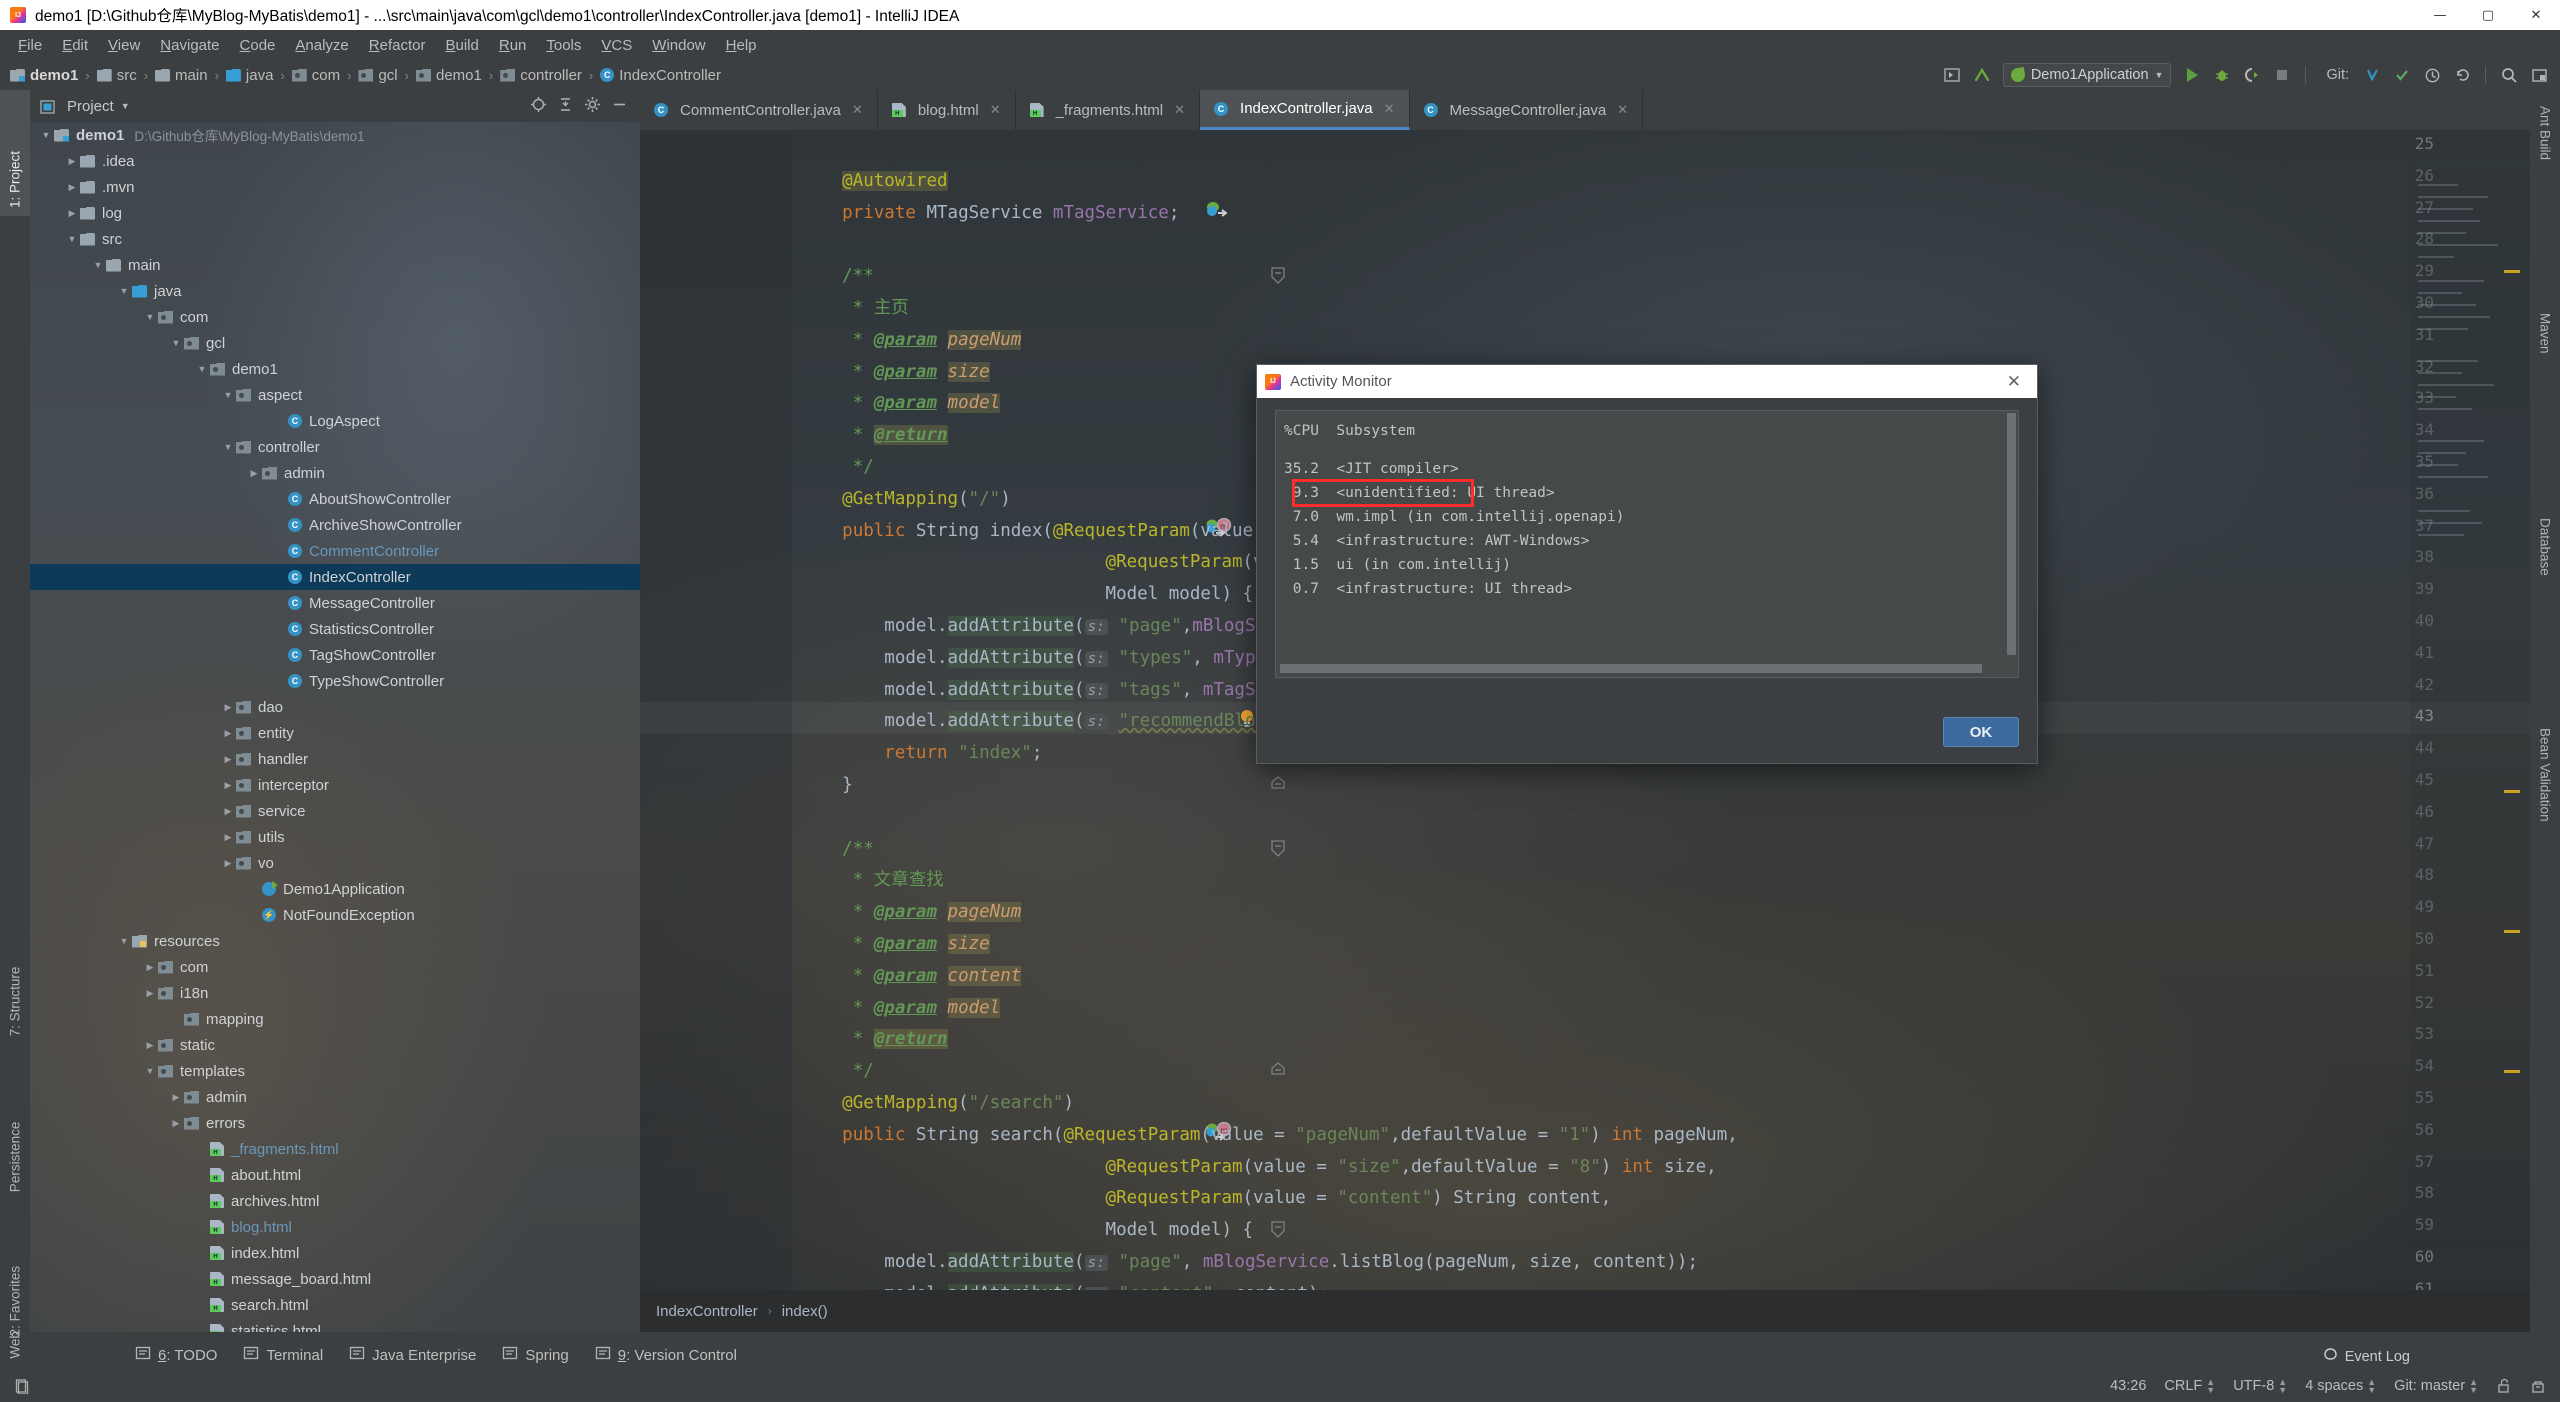  Describe the element at coordinates (335, 135) in the screenshot. I see `tree-node: ▼ demo1 D:\Github仓库\MyBlog-MyBatis\demo1` at that location.